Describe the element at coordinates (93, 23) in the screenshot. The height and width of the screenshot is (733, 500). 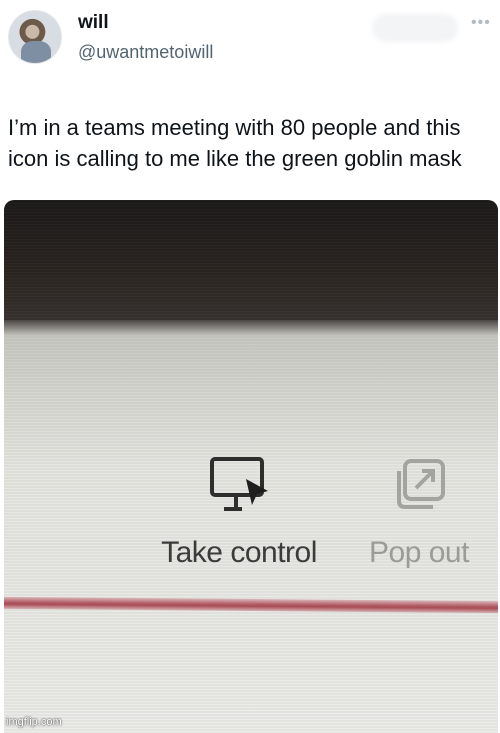
I see `display-name: will` at that location.